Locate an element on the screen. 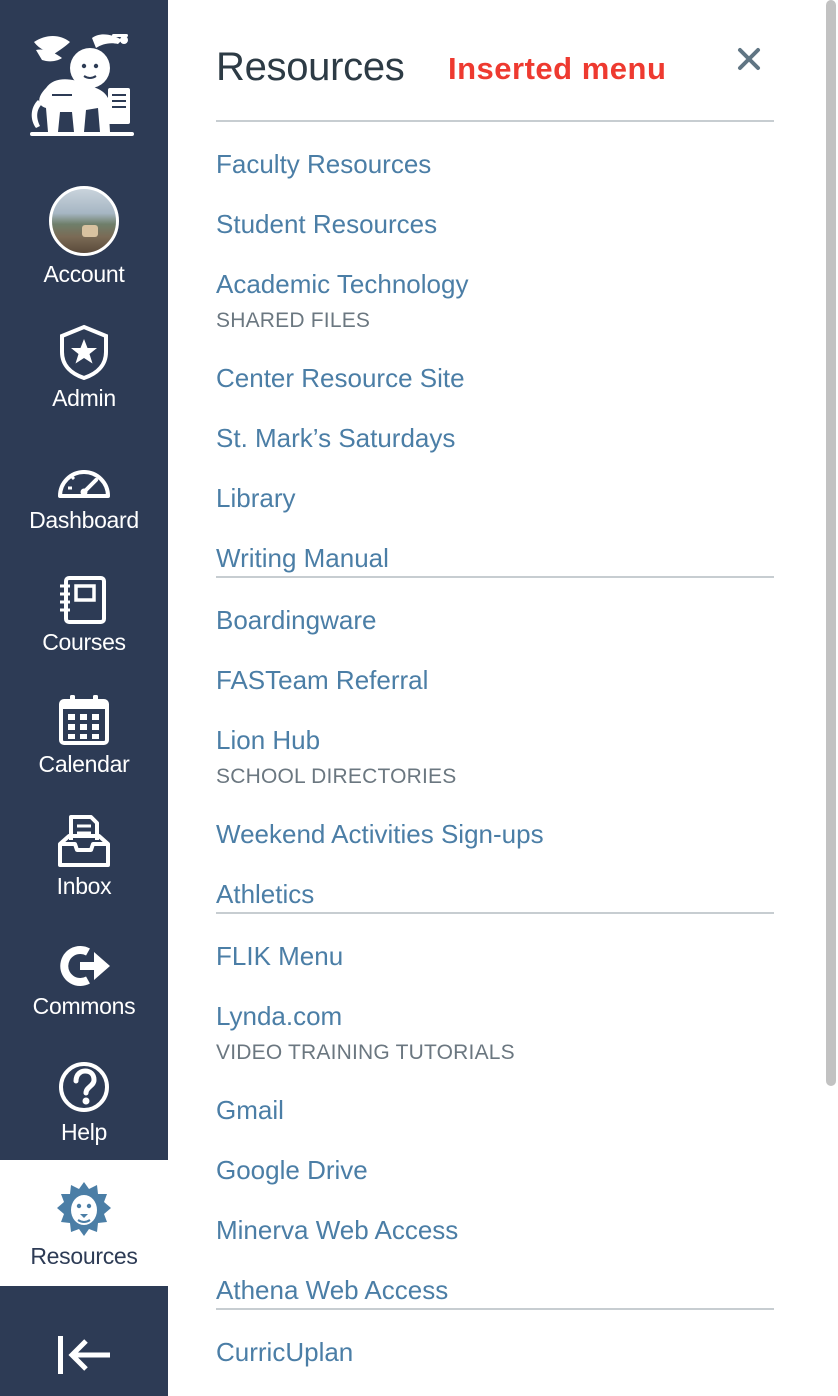 The height and width of the screenshot is (1396, 838). inserted-menu-annotation: Inserted menu is located at coordinates (557, 68).